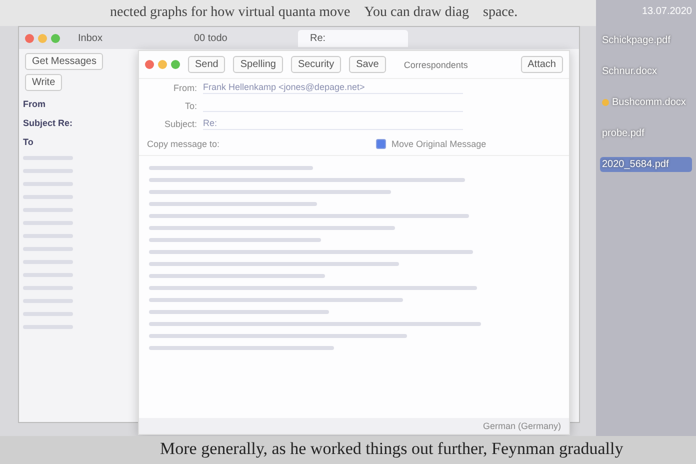  Describe the element at coordinates (333, 88) in the screenshot. I see `address-field: Frank Hellenkamp <jones@depage.net>` at that location.